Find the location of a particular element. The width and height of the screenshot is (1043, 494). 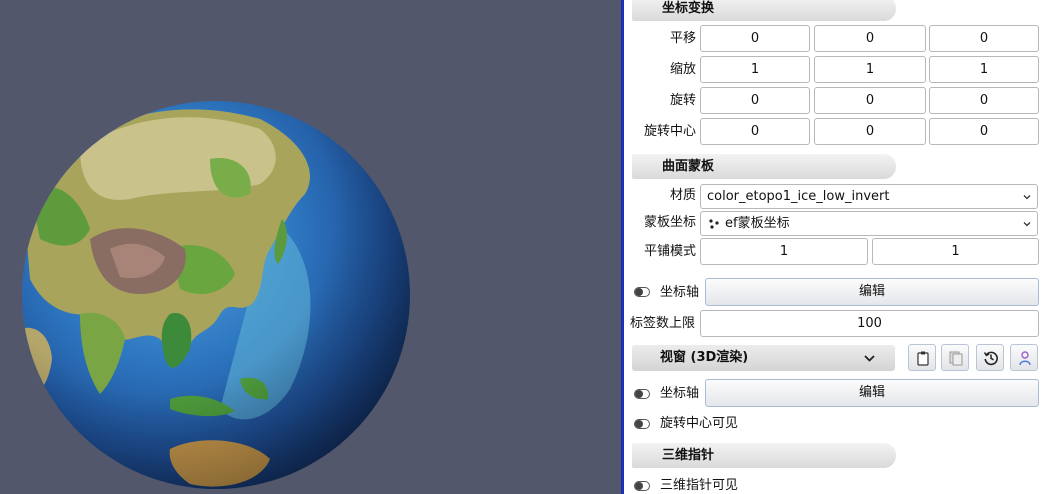

person-icon is located at coordinates (1025, 358).